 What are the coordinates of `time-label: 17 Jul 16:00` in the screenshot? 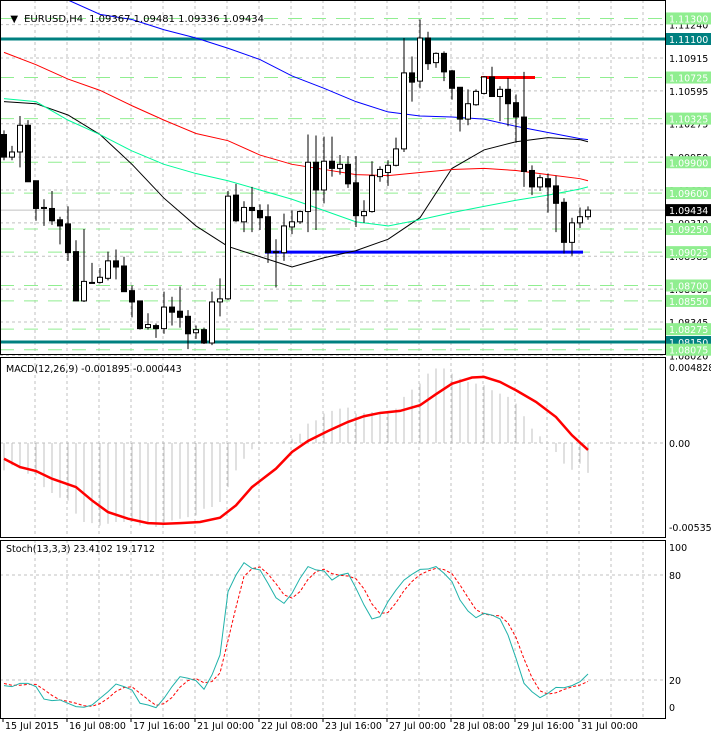 It's located at (161, 726).